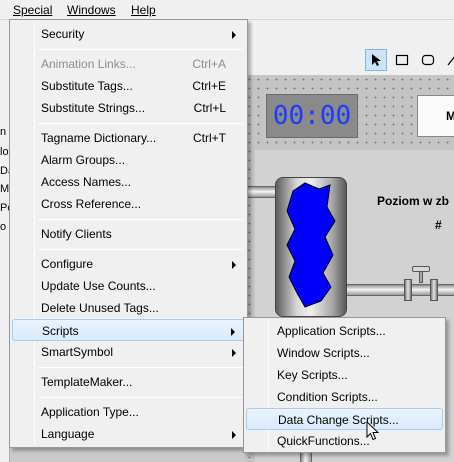 Image resolution: width=454 pixels, height=462 pixels. What do you see at coordinates (227, 10) in the screenshot?
I see `menu-bar: Special Windows Help` at bounding box center [227, 10].